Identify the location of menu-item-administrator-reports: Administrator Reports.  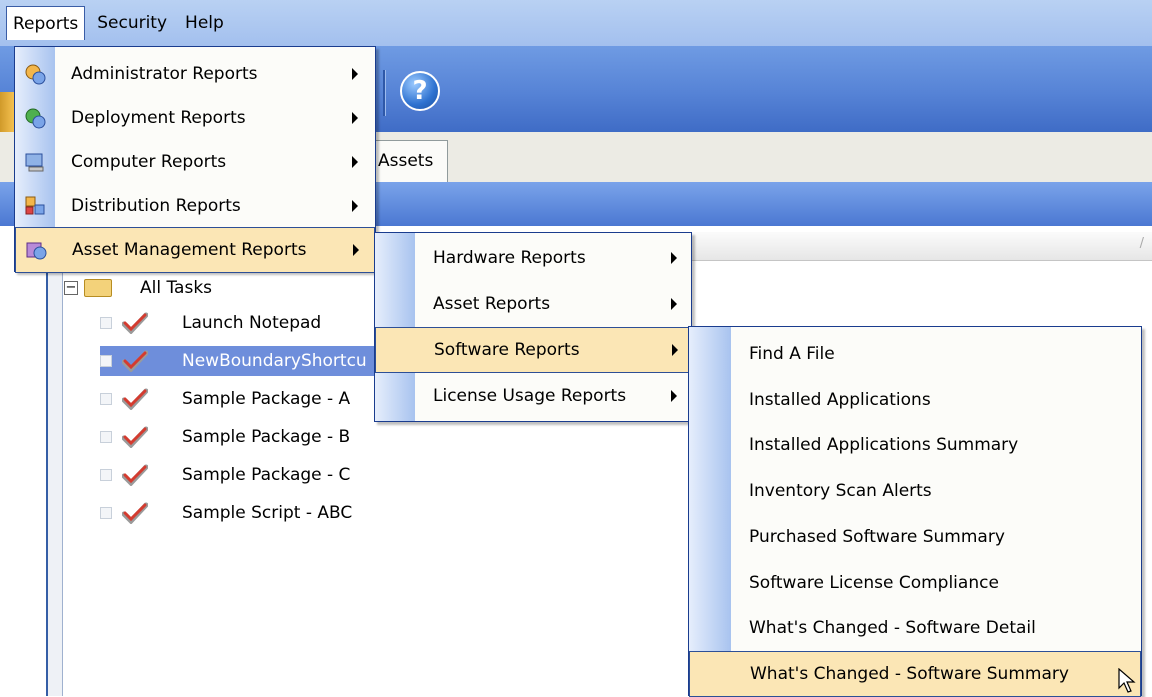
(195, 74).